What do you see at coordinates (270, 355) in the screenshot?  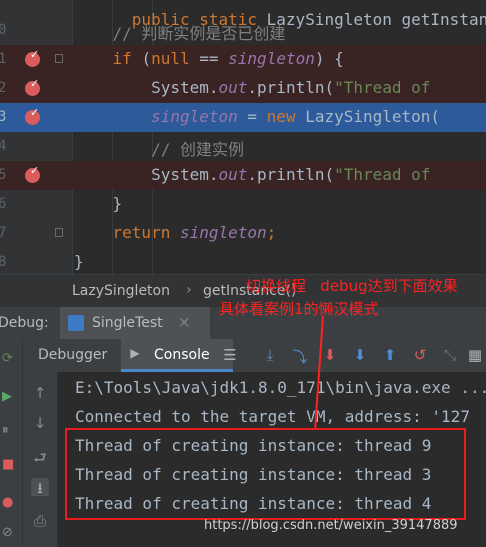 I see `show-execution-point-icon: ⤓` at bounding box center [270, 355].